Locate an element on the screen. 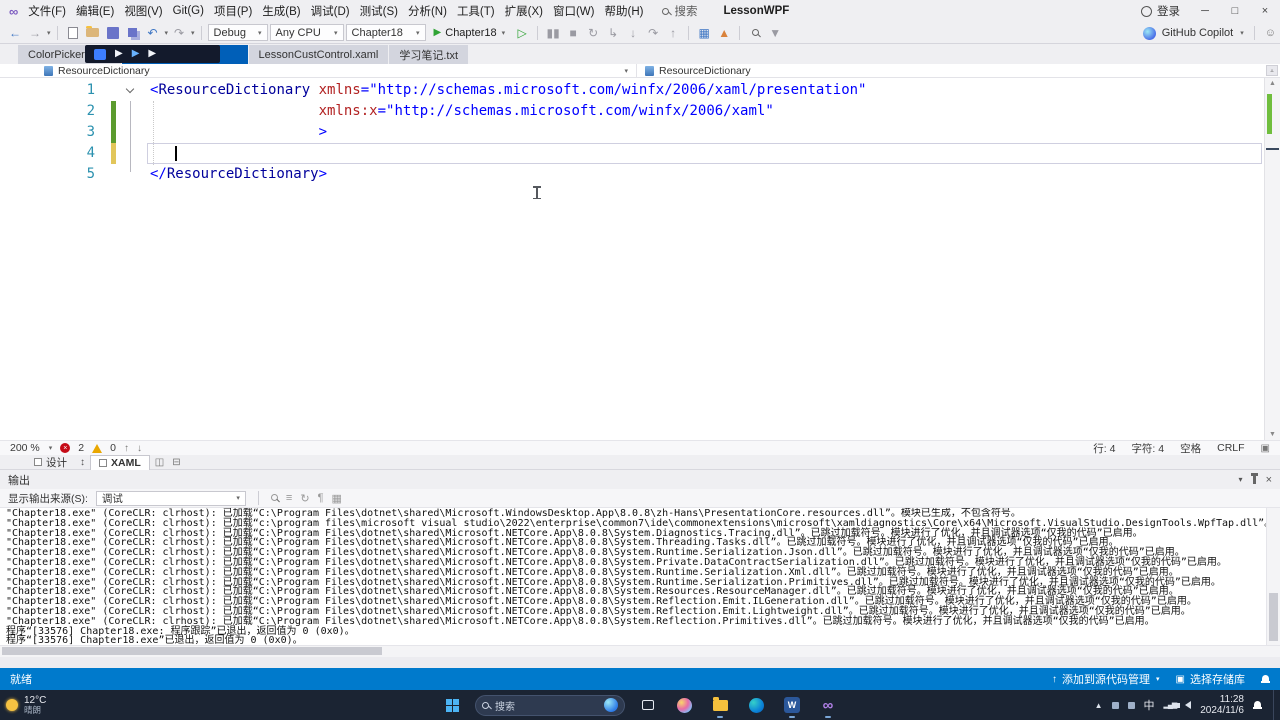 This screenshot has width=1280, height=720. save-icon is located at coordinates (113, 33).